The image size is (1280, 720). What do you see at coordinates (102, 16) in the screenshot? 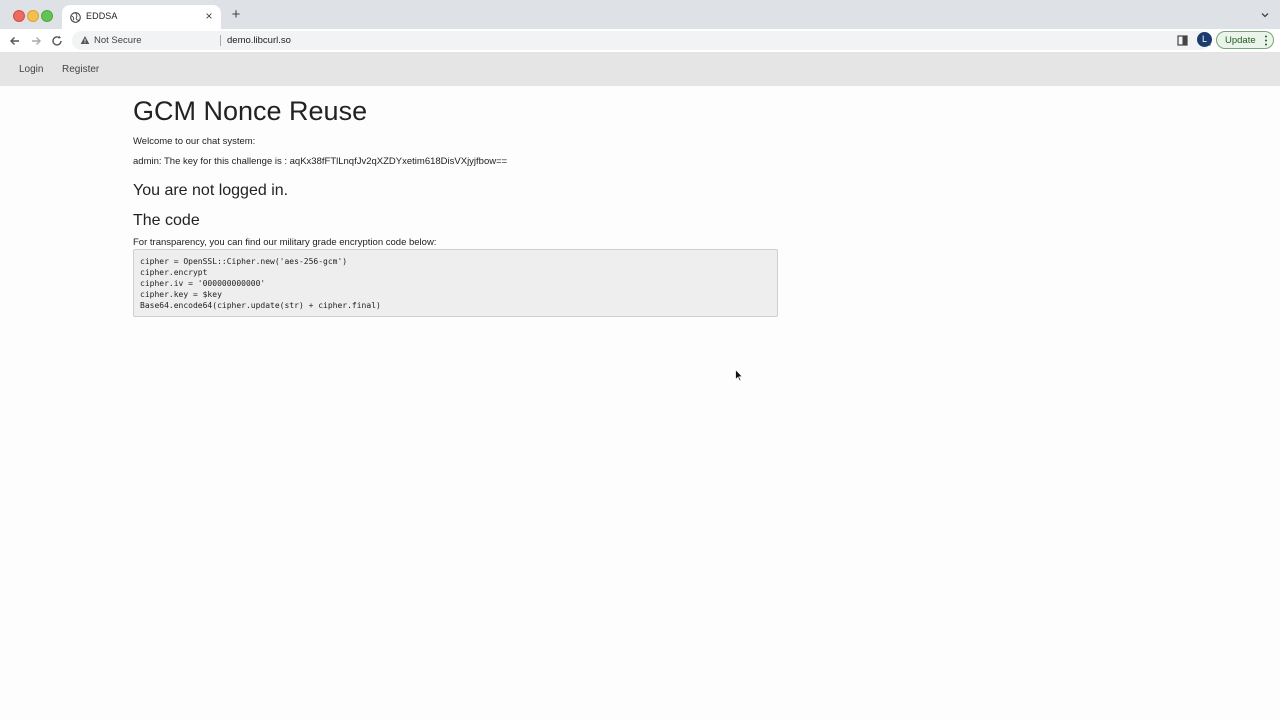
I see `tab-title: EDDSA` at bounding box center [102, 16].